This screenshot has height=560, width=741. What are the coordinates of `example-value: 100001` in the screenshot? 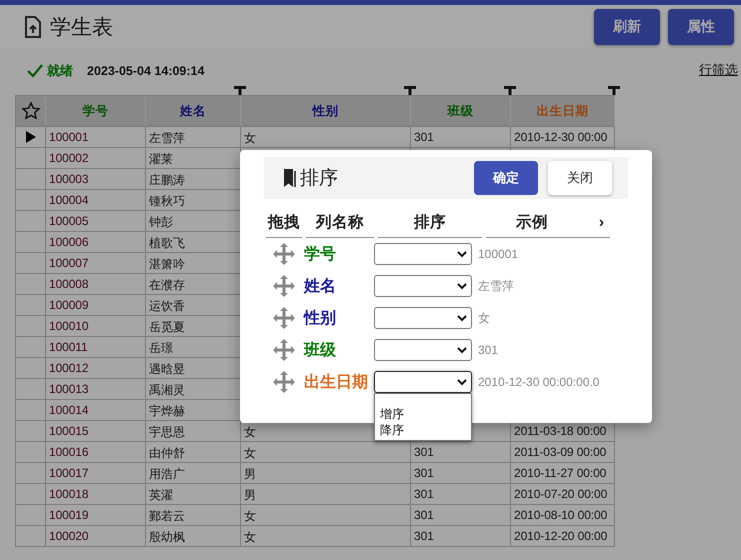 It's located at (499, 254).